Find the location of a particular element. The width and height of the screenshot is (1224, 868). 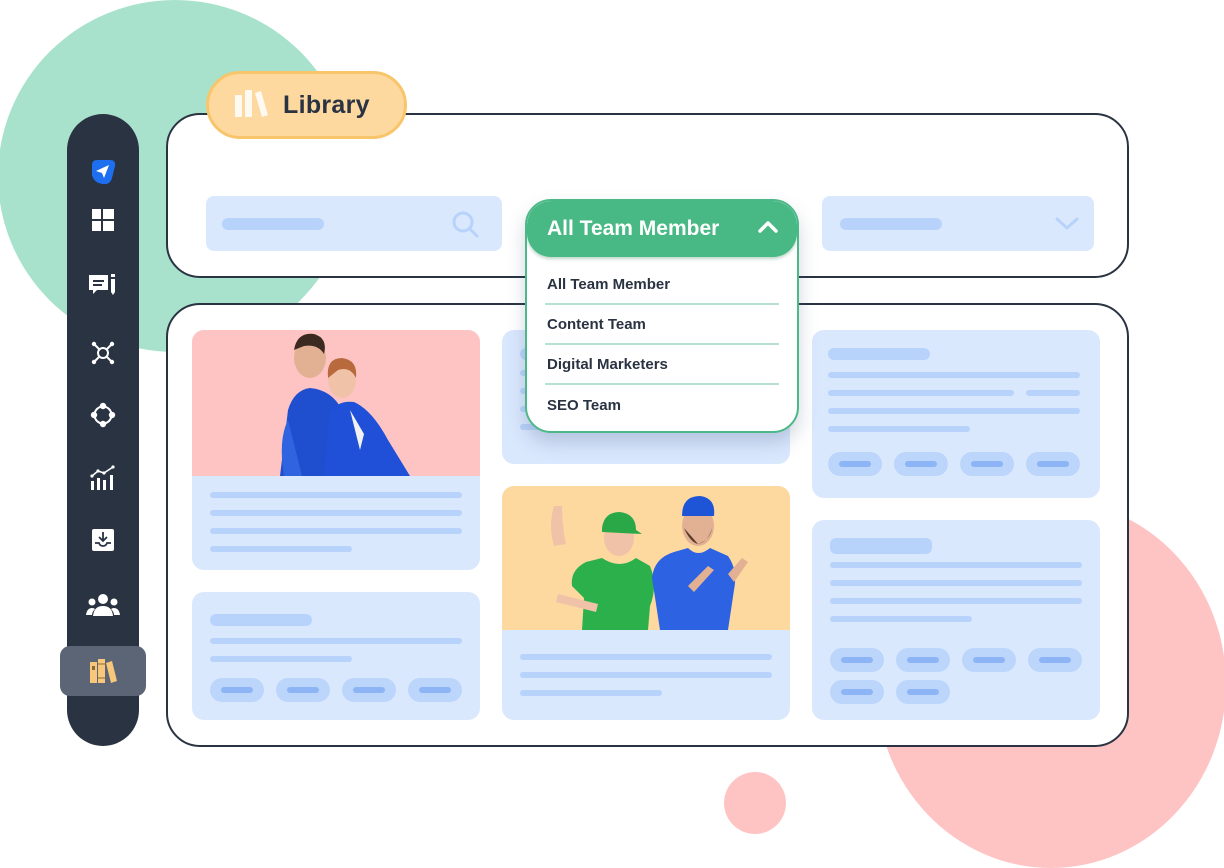

card-image-couple is located at coordinates (336, 403).